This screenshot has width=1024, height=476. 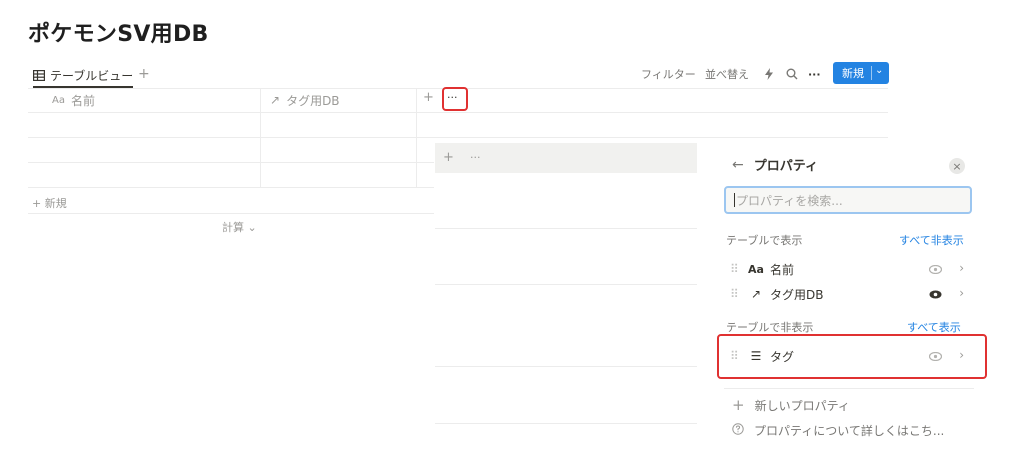 I want to click on add-view-button: +, so click(x=144, y=74).